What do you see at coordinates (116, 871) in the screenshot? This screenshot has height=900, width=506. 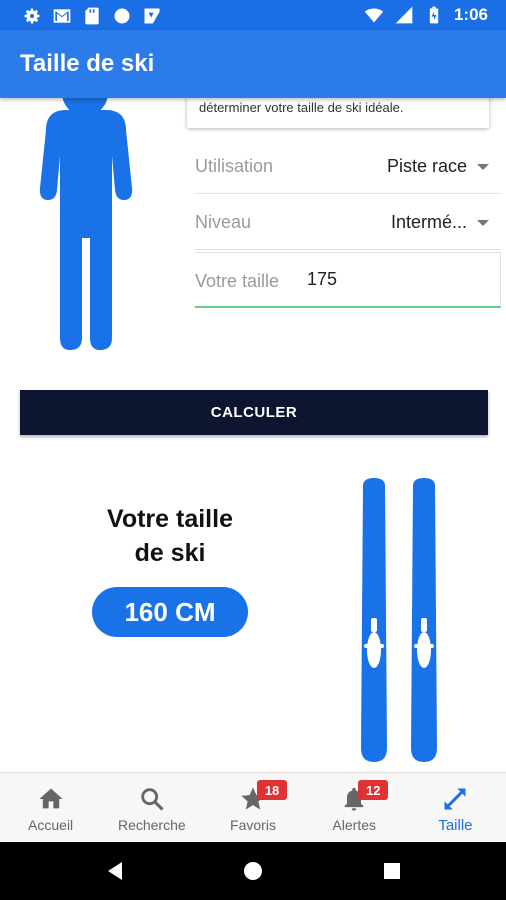 I see `back-icon` at bounding box center [116, 871].